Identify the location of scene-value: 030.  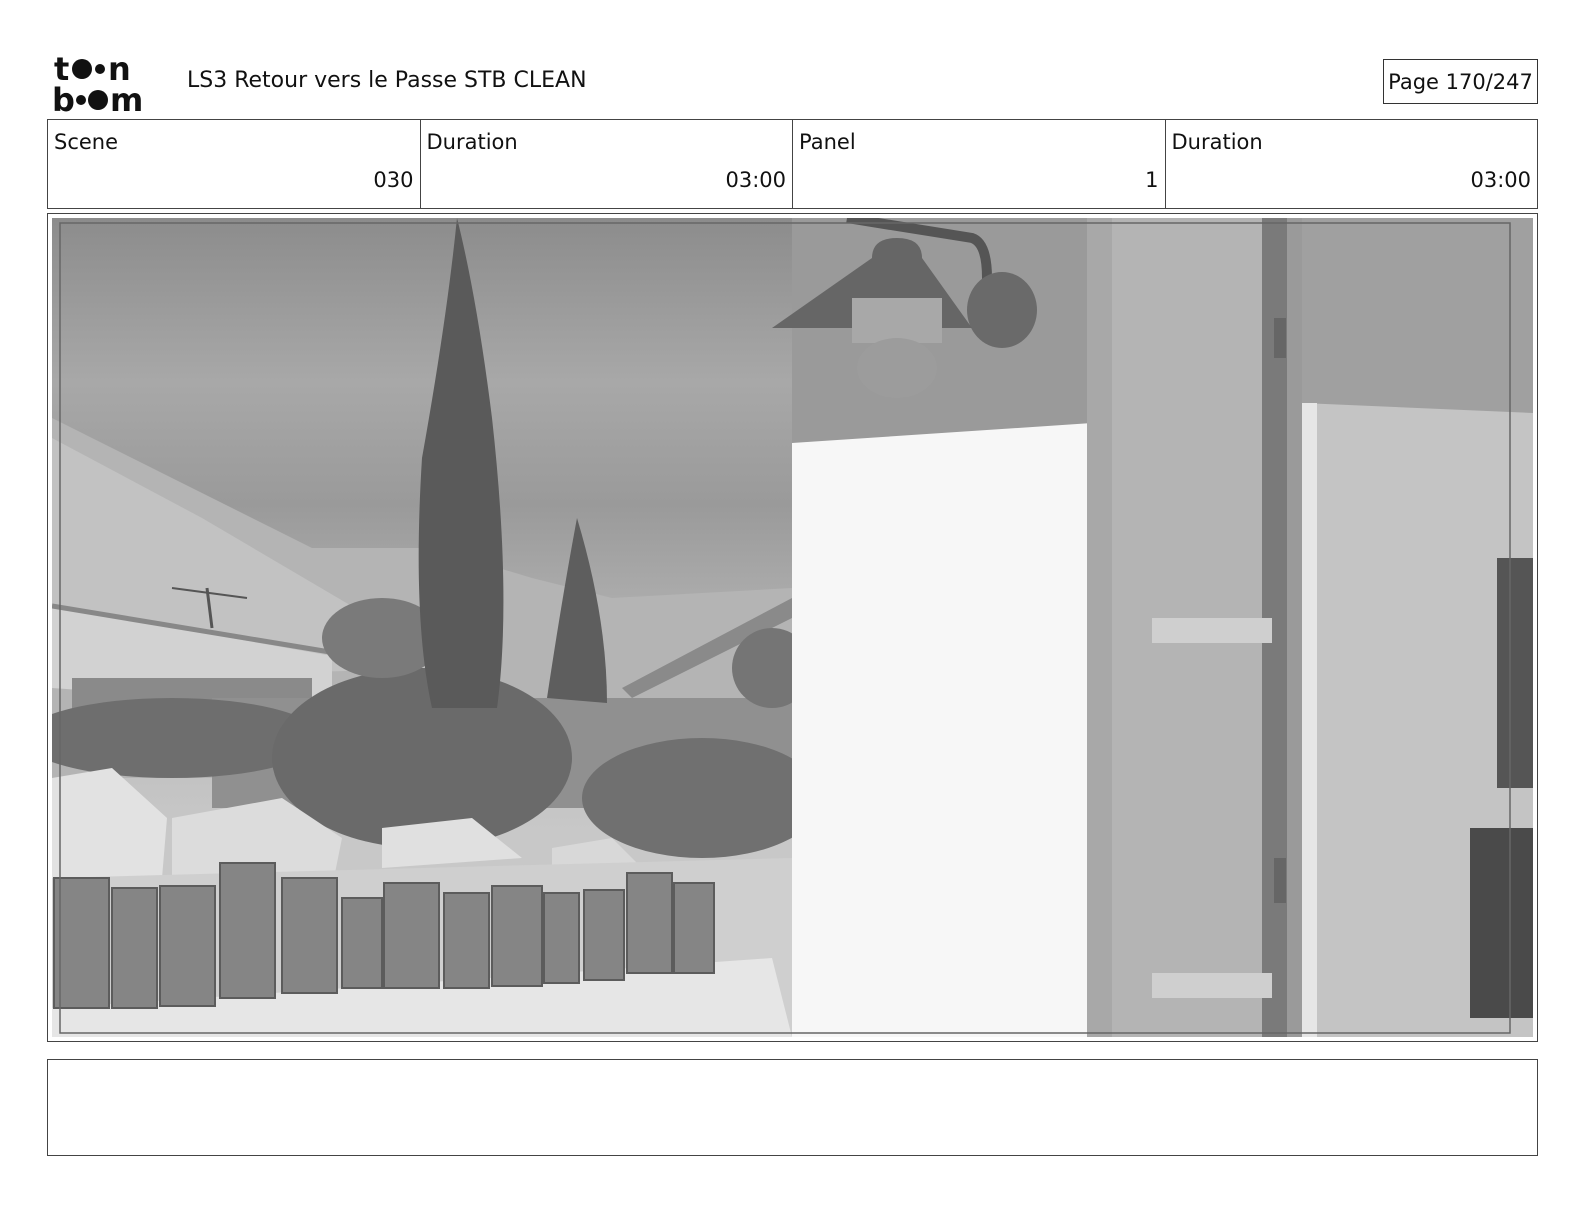
(393, 180).